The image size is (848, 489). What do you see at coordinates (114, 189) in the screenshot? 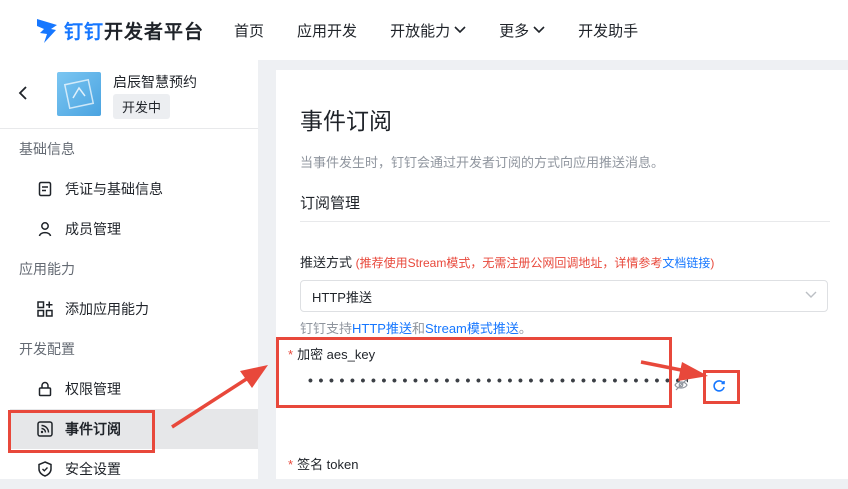
I see `sidebar-item-label: 凭证与基础信息` at bounding box center [114, 189].